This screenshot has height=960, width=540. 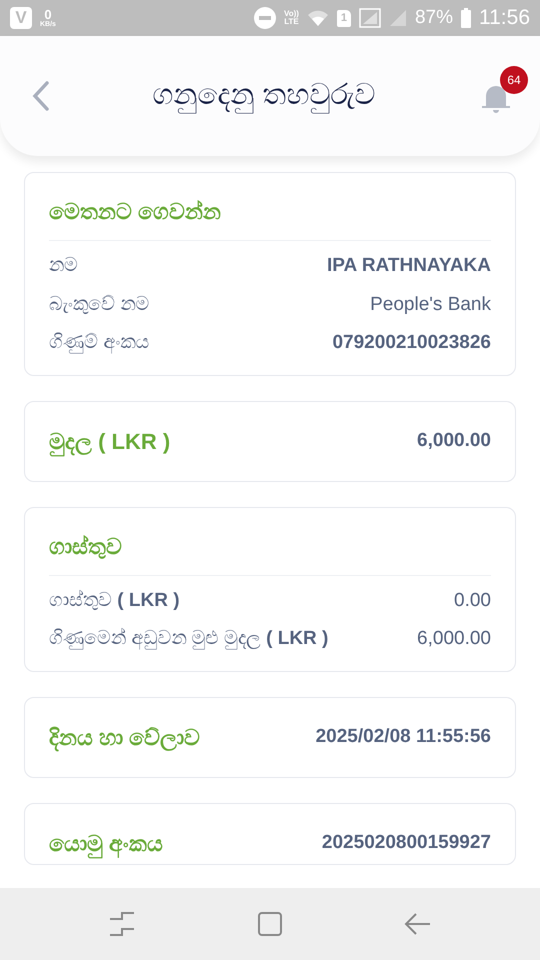 I want to click on section-title: මෙතනට ගෙවන්න, so click(x=135, y=212).